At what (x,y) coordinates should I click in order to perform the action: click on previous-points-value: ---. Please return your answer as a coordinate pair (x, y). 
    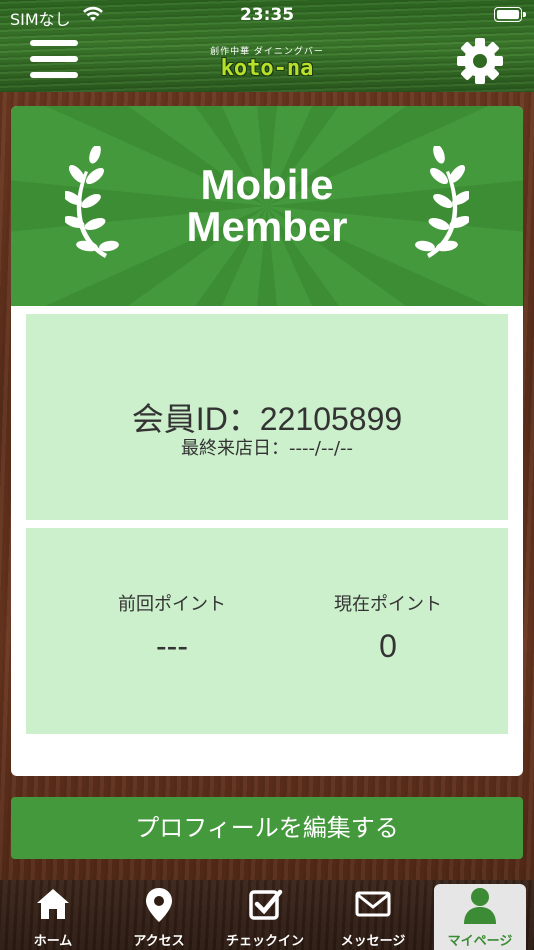
    Looking at the image, I should click on (172, 646).